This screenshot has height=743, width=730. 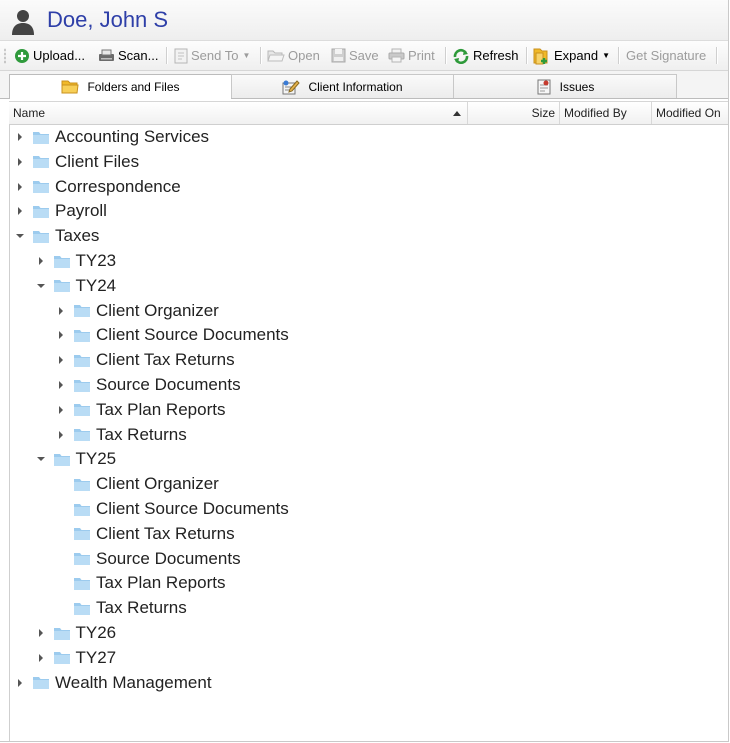 I want to click on sort-ascending-icon, so click(x=457, y=113).